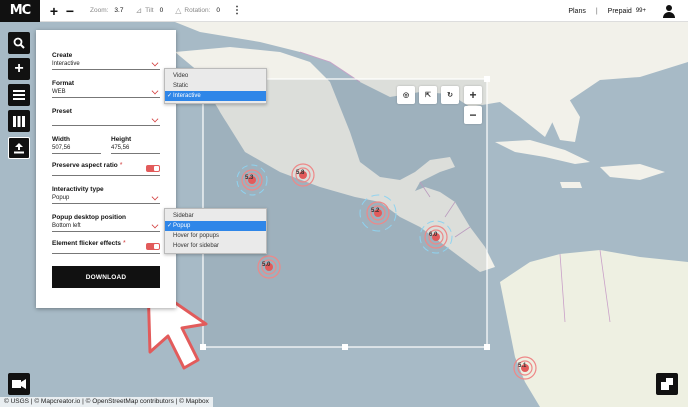 Image resolution: width=688 pixels, height=407 pixels. Describe the element at coordinates (266, 265) in the screenshot. I see `marker-label: 5.0` at that location.